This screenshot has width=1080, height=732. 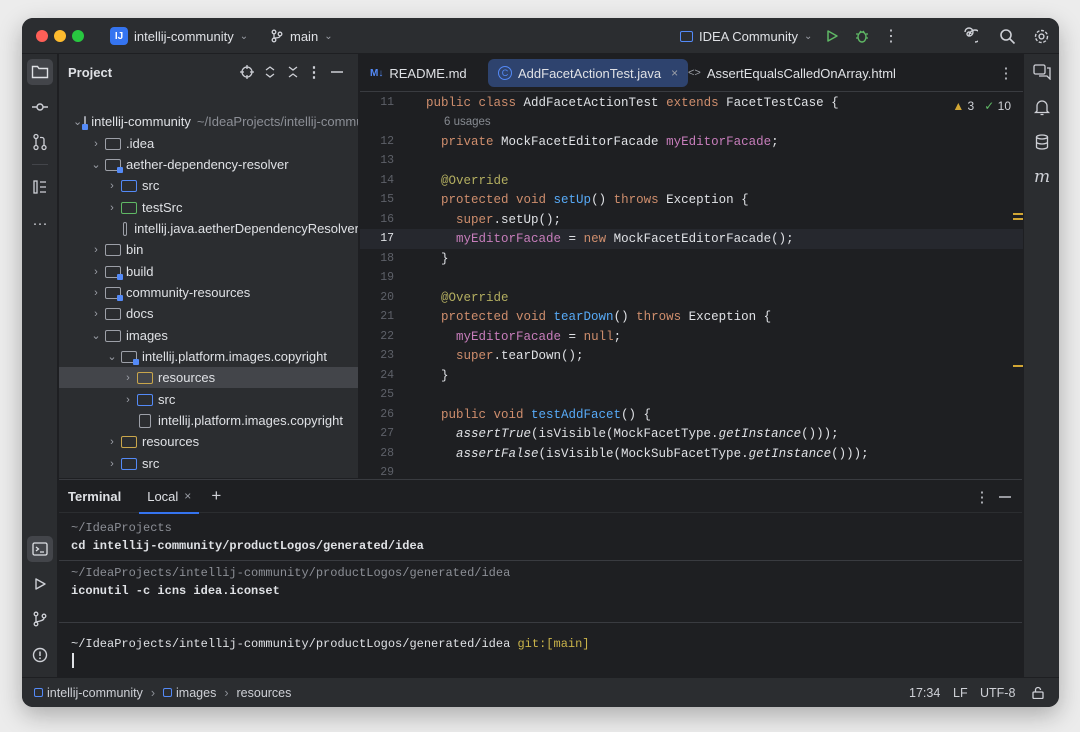 I want to click on tab-addfacetactiontest: C AddFacetActionTest.java ×, so click(x=588, y=73).